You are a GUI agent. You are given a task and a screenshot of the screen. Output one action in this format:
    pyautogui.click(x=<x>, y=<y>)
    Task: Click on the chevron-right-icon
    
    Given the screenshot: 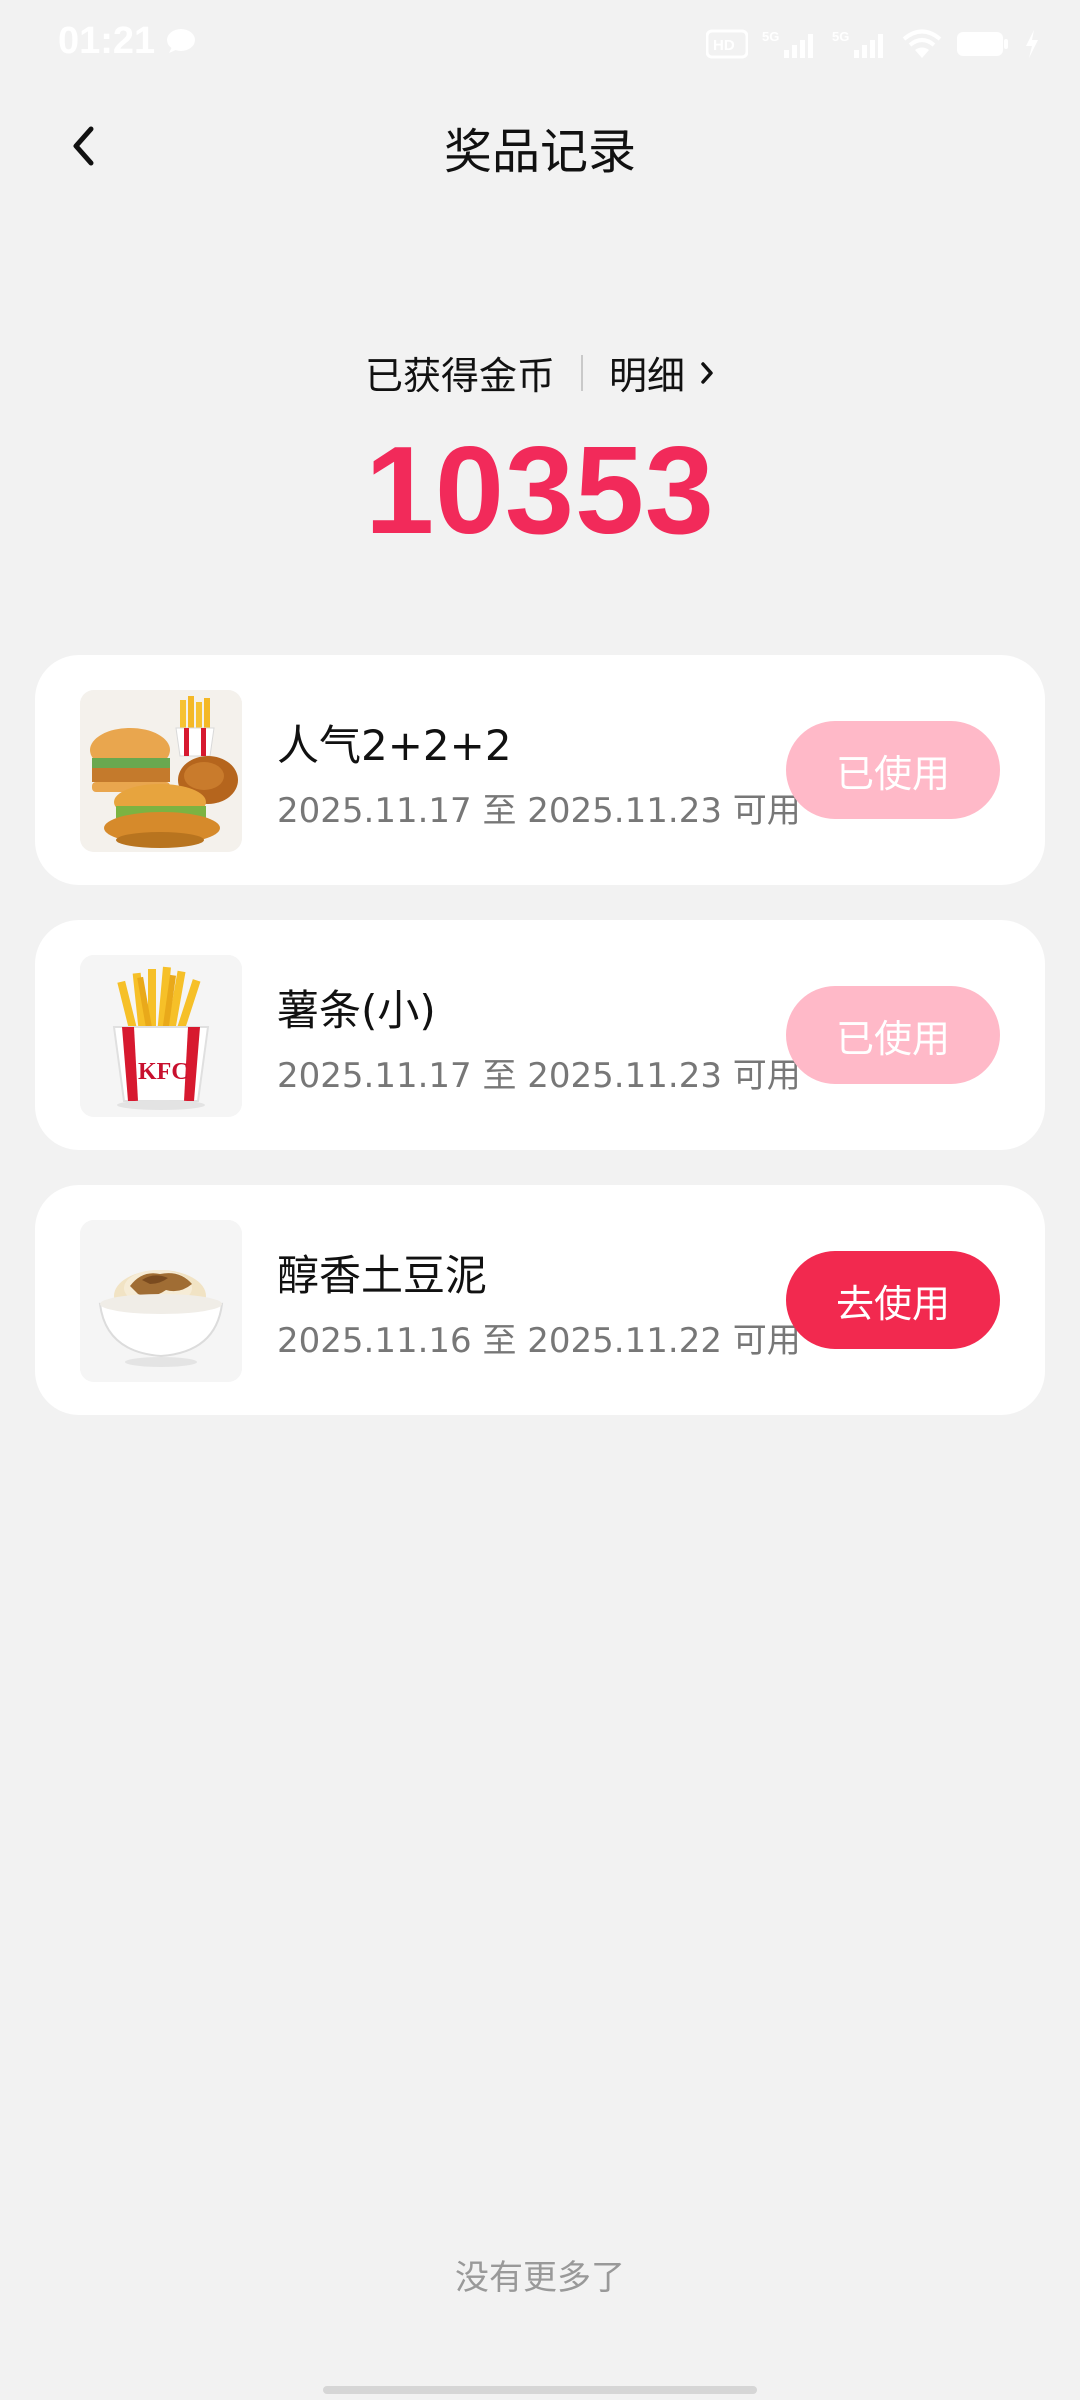 What is the action you would take?
    pyautogui.click(x=707, y=372)
    